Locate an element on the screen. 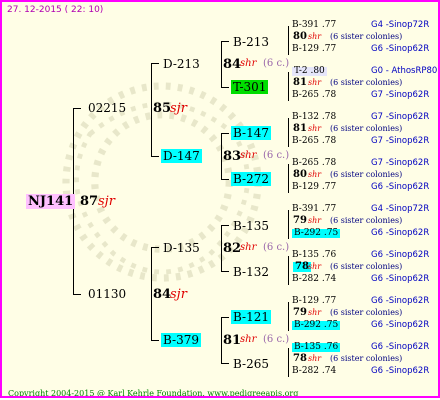 The image size is (440, 400). date-stamp: 27. 12-2015 ( 22: 10) is located at coordinates (55, 10).